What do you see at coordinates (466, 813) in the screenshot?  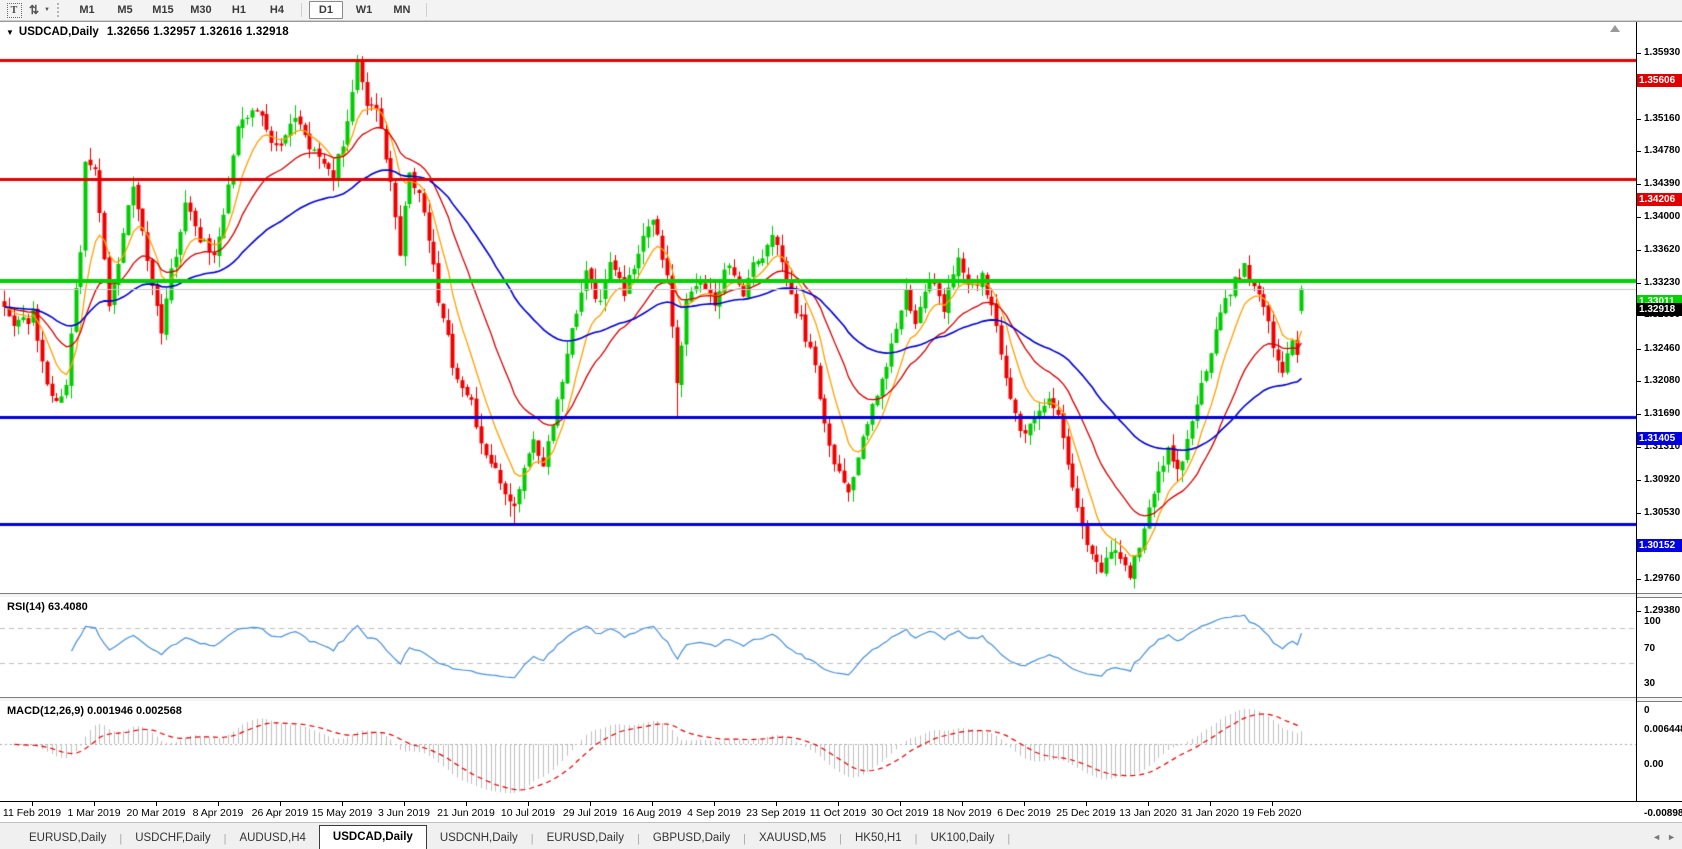 I see `time-axis-label: 21 Jun 2019` at bounding box center [466, 813].